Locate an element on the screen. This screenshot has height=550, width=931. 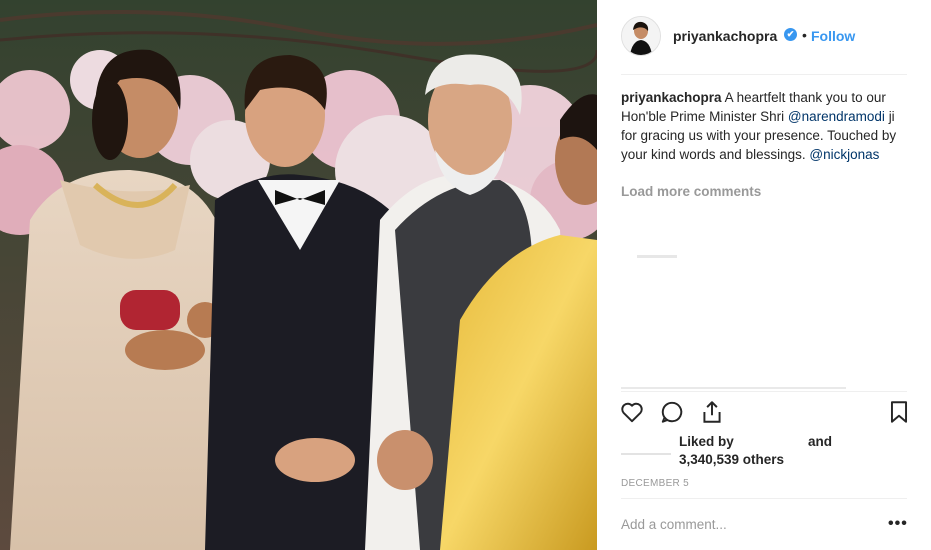
post-header: priyankachopra ✔ • Follow is located at coordinates (764, 37).